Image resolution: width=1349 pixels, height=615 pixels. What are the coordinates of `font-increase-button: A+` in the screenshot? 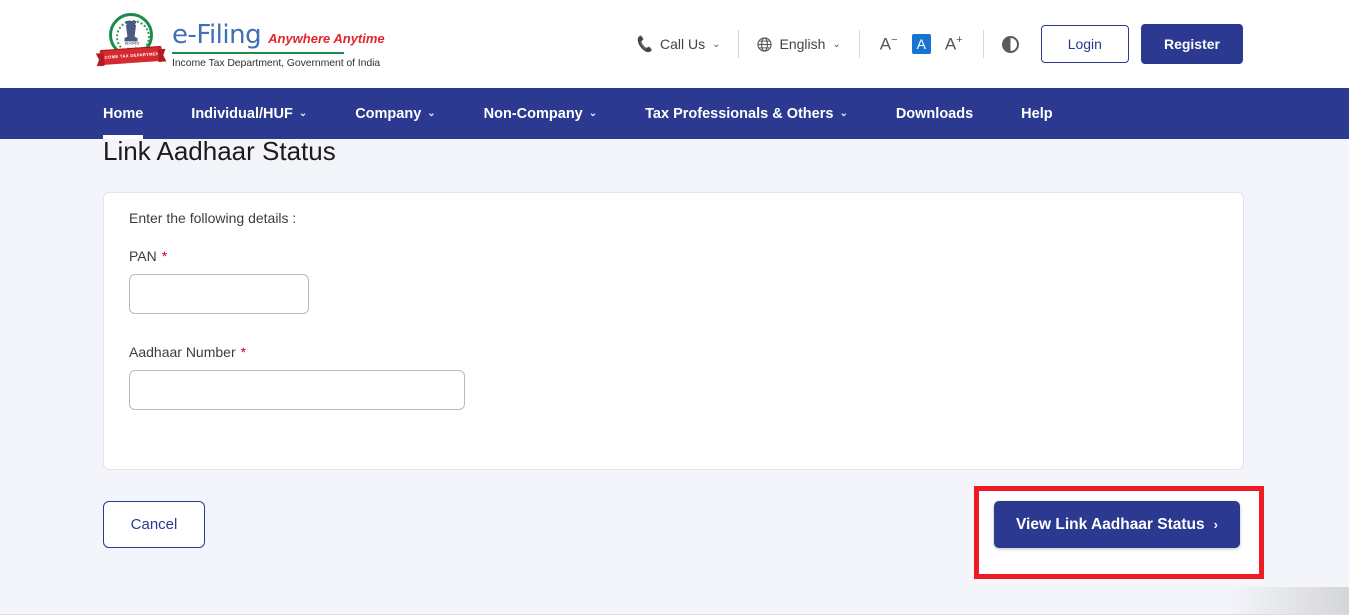 It's located at (954, 44).